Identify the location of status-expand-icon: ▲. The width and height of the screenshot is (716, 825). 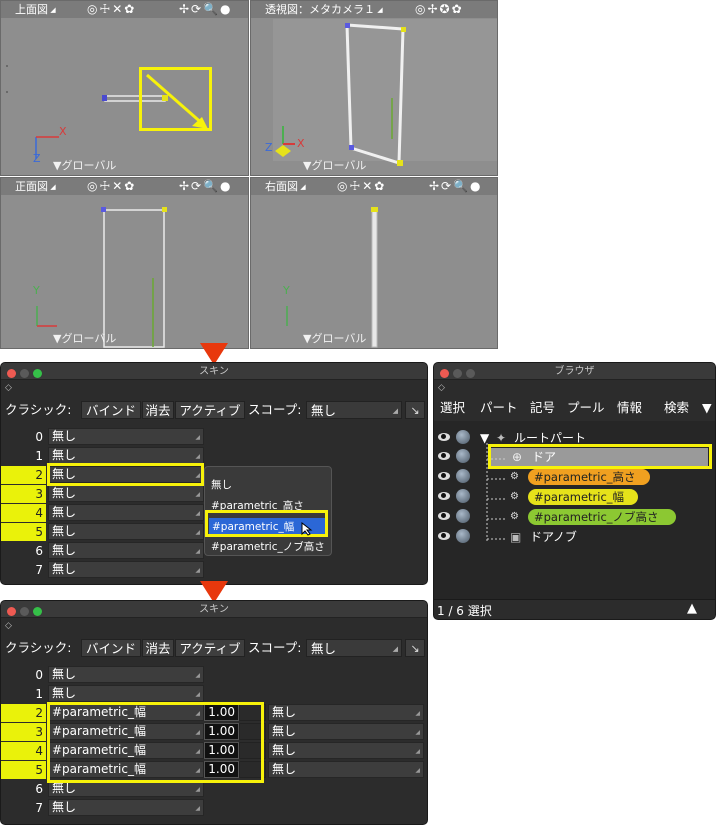
(692, 608).